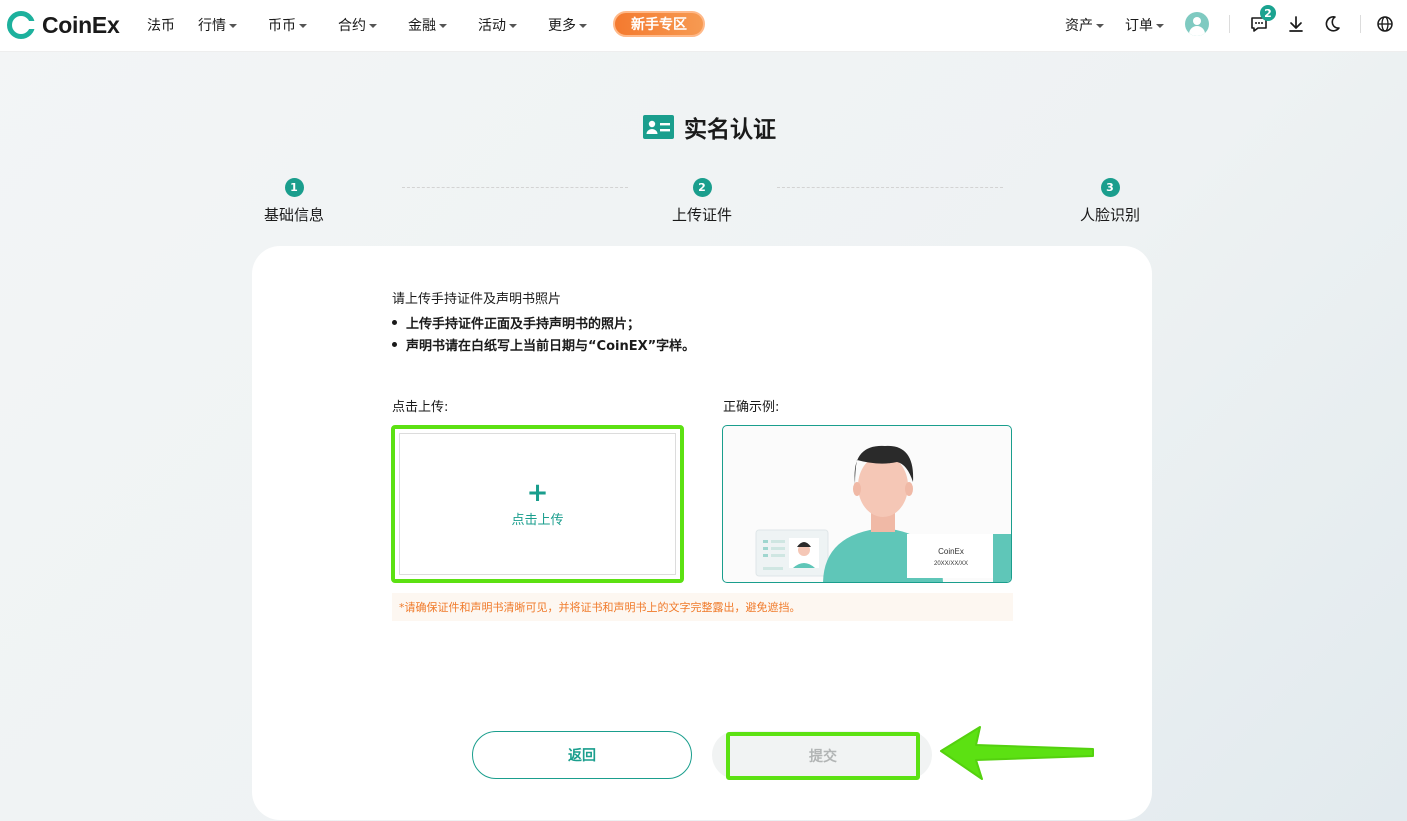 The image size is (1407, 821). I want to click on upload-section-label: 点击上传:, so click(420, 407).